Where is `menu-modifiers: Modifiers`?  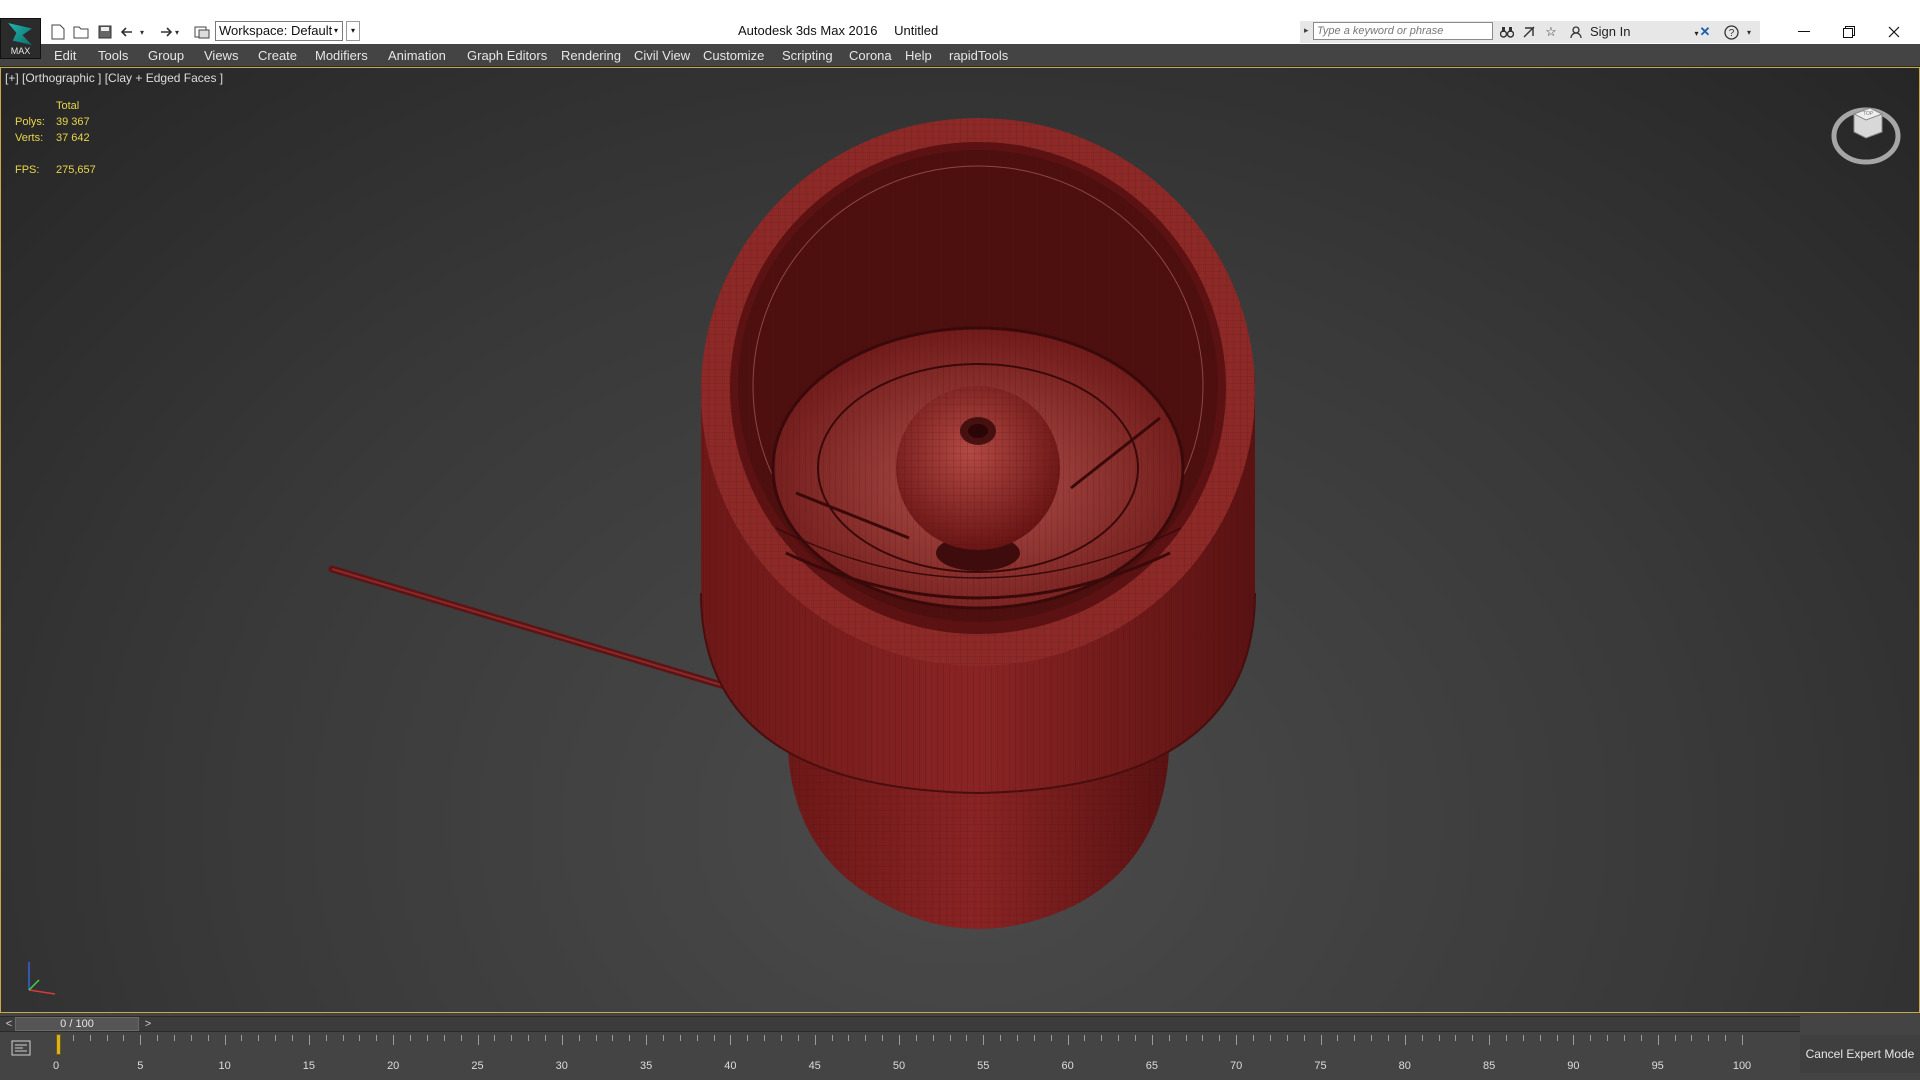 menu-modifiers: Modifiers is located at coordinates (341, 55).